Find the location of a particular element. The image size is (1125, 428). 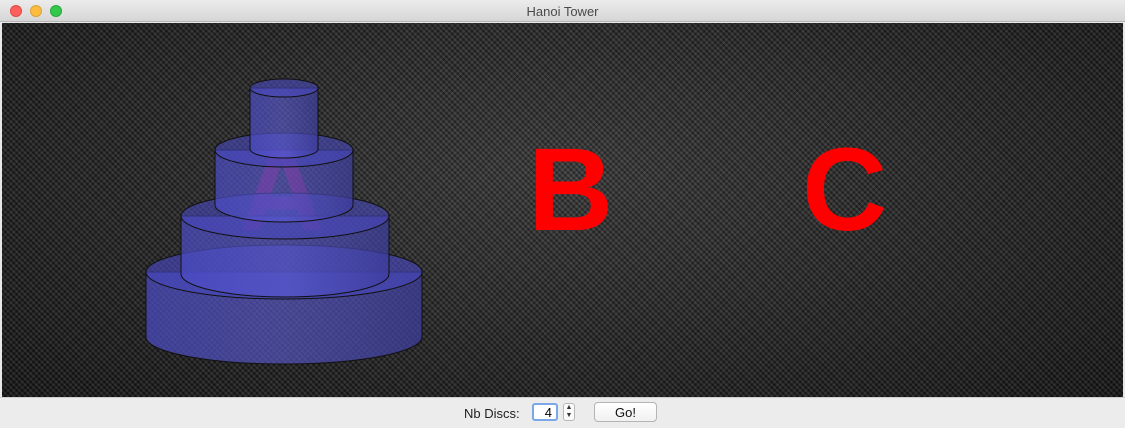

title-bar: Hanoi Tower is located at coordinates (562, 11).